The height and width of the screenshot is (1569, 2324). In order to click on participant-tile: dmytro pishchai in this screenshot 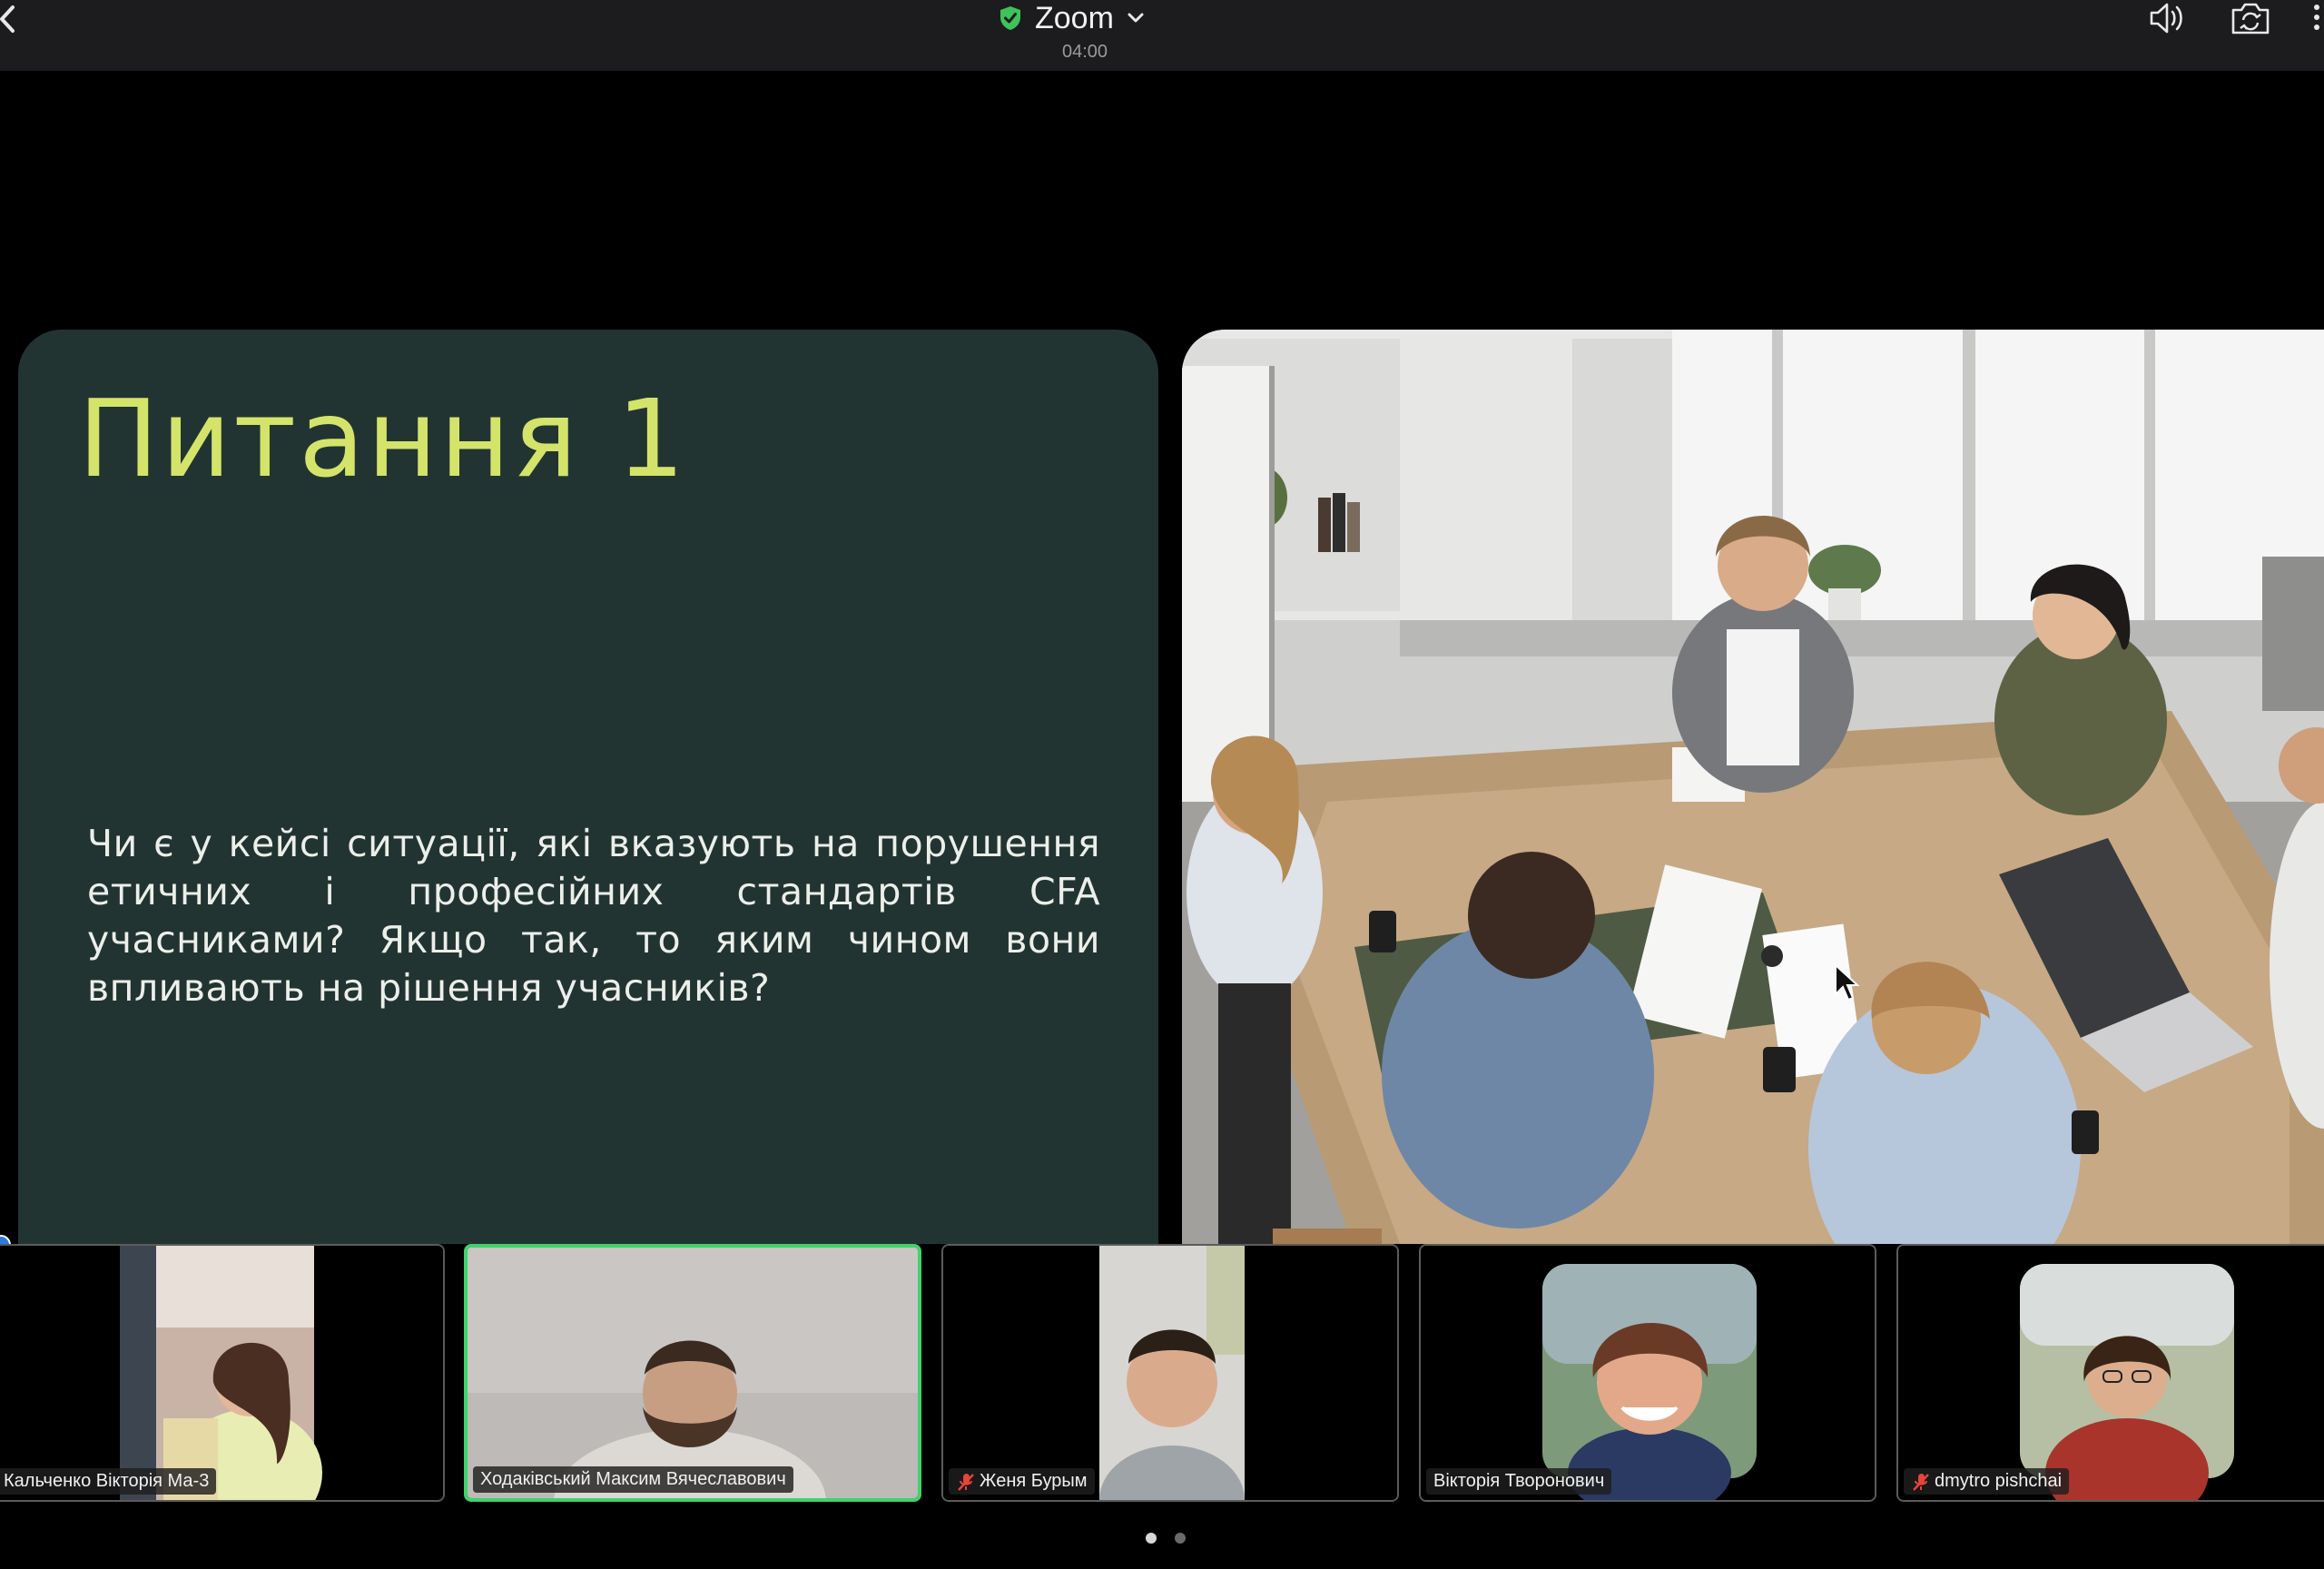, I will do `click(2110, 1373)`.